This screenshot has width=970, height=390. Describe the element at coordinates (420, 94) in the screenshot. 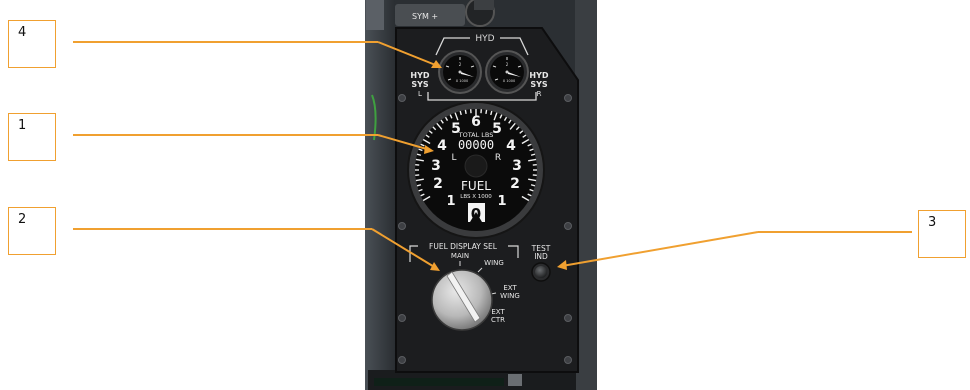

I see `hyd-left-label-3: L` at that location.